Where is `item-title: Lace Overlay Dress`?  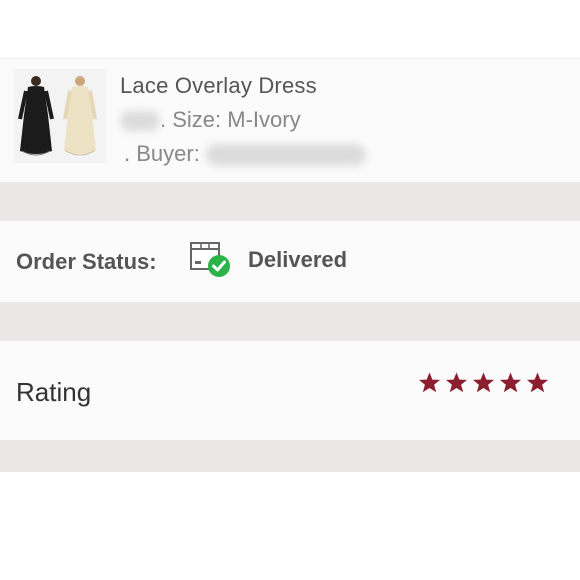
item-title: Lace Overlay Dress is located at coordinates (218, 85).